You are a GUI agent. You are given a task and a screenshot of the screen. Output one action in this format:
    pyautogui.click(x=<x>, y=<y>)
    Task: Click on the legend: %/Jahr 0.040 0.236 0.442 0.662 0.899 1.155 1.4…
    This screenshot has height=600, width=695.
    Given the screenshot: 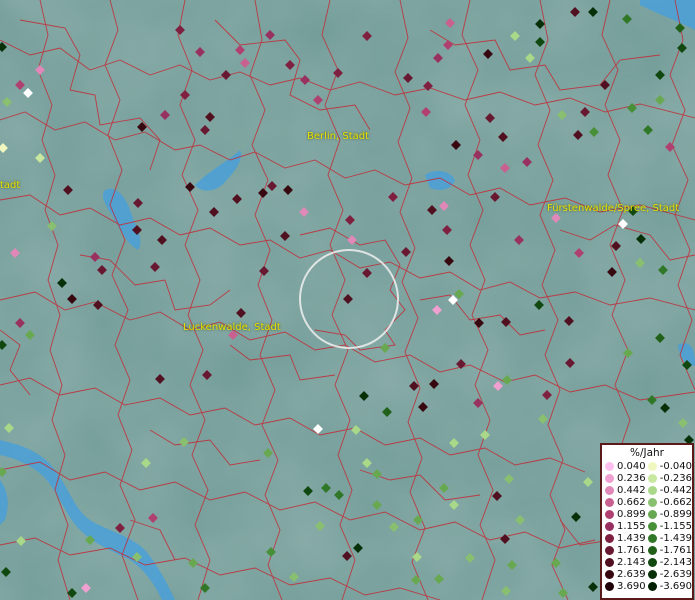 What is the action you would take?
    pyautogui.click(x=647, y=521)
    